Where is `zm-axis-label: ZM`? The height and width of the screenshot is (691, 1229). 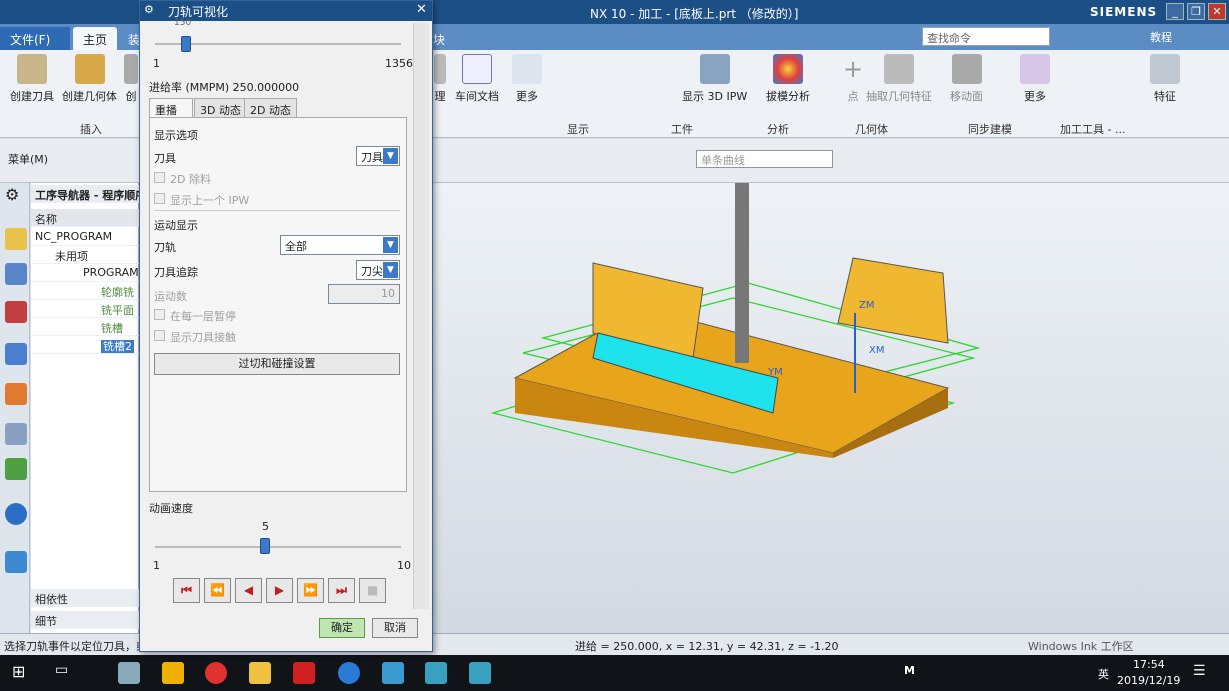 zm-axis-label: ZM is located at coordinates (866, 305).